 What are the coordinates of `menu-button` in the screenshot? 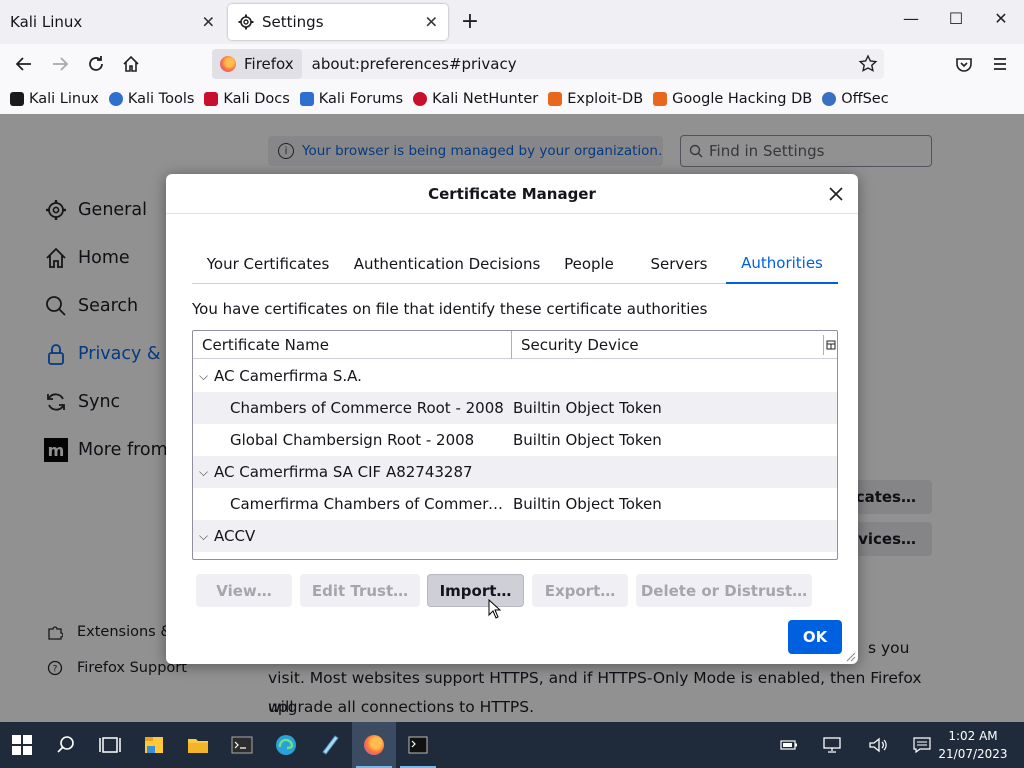 It's located at (1000, 64).